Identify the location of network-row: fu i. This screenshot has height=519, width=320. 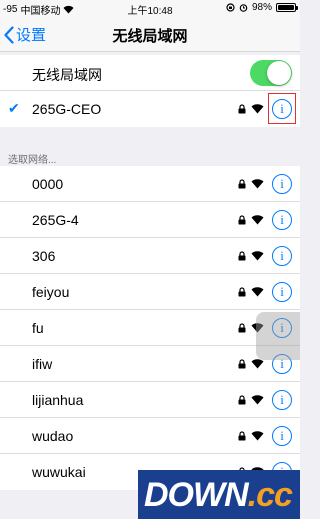
(150, 328).